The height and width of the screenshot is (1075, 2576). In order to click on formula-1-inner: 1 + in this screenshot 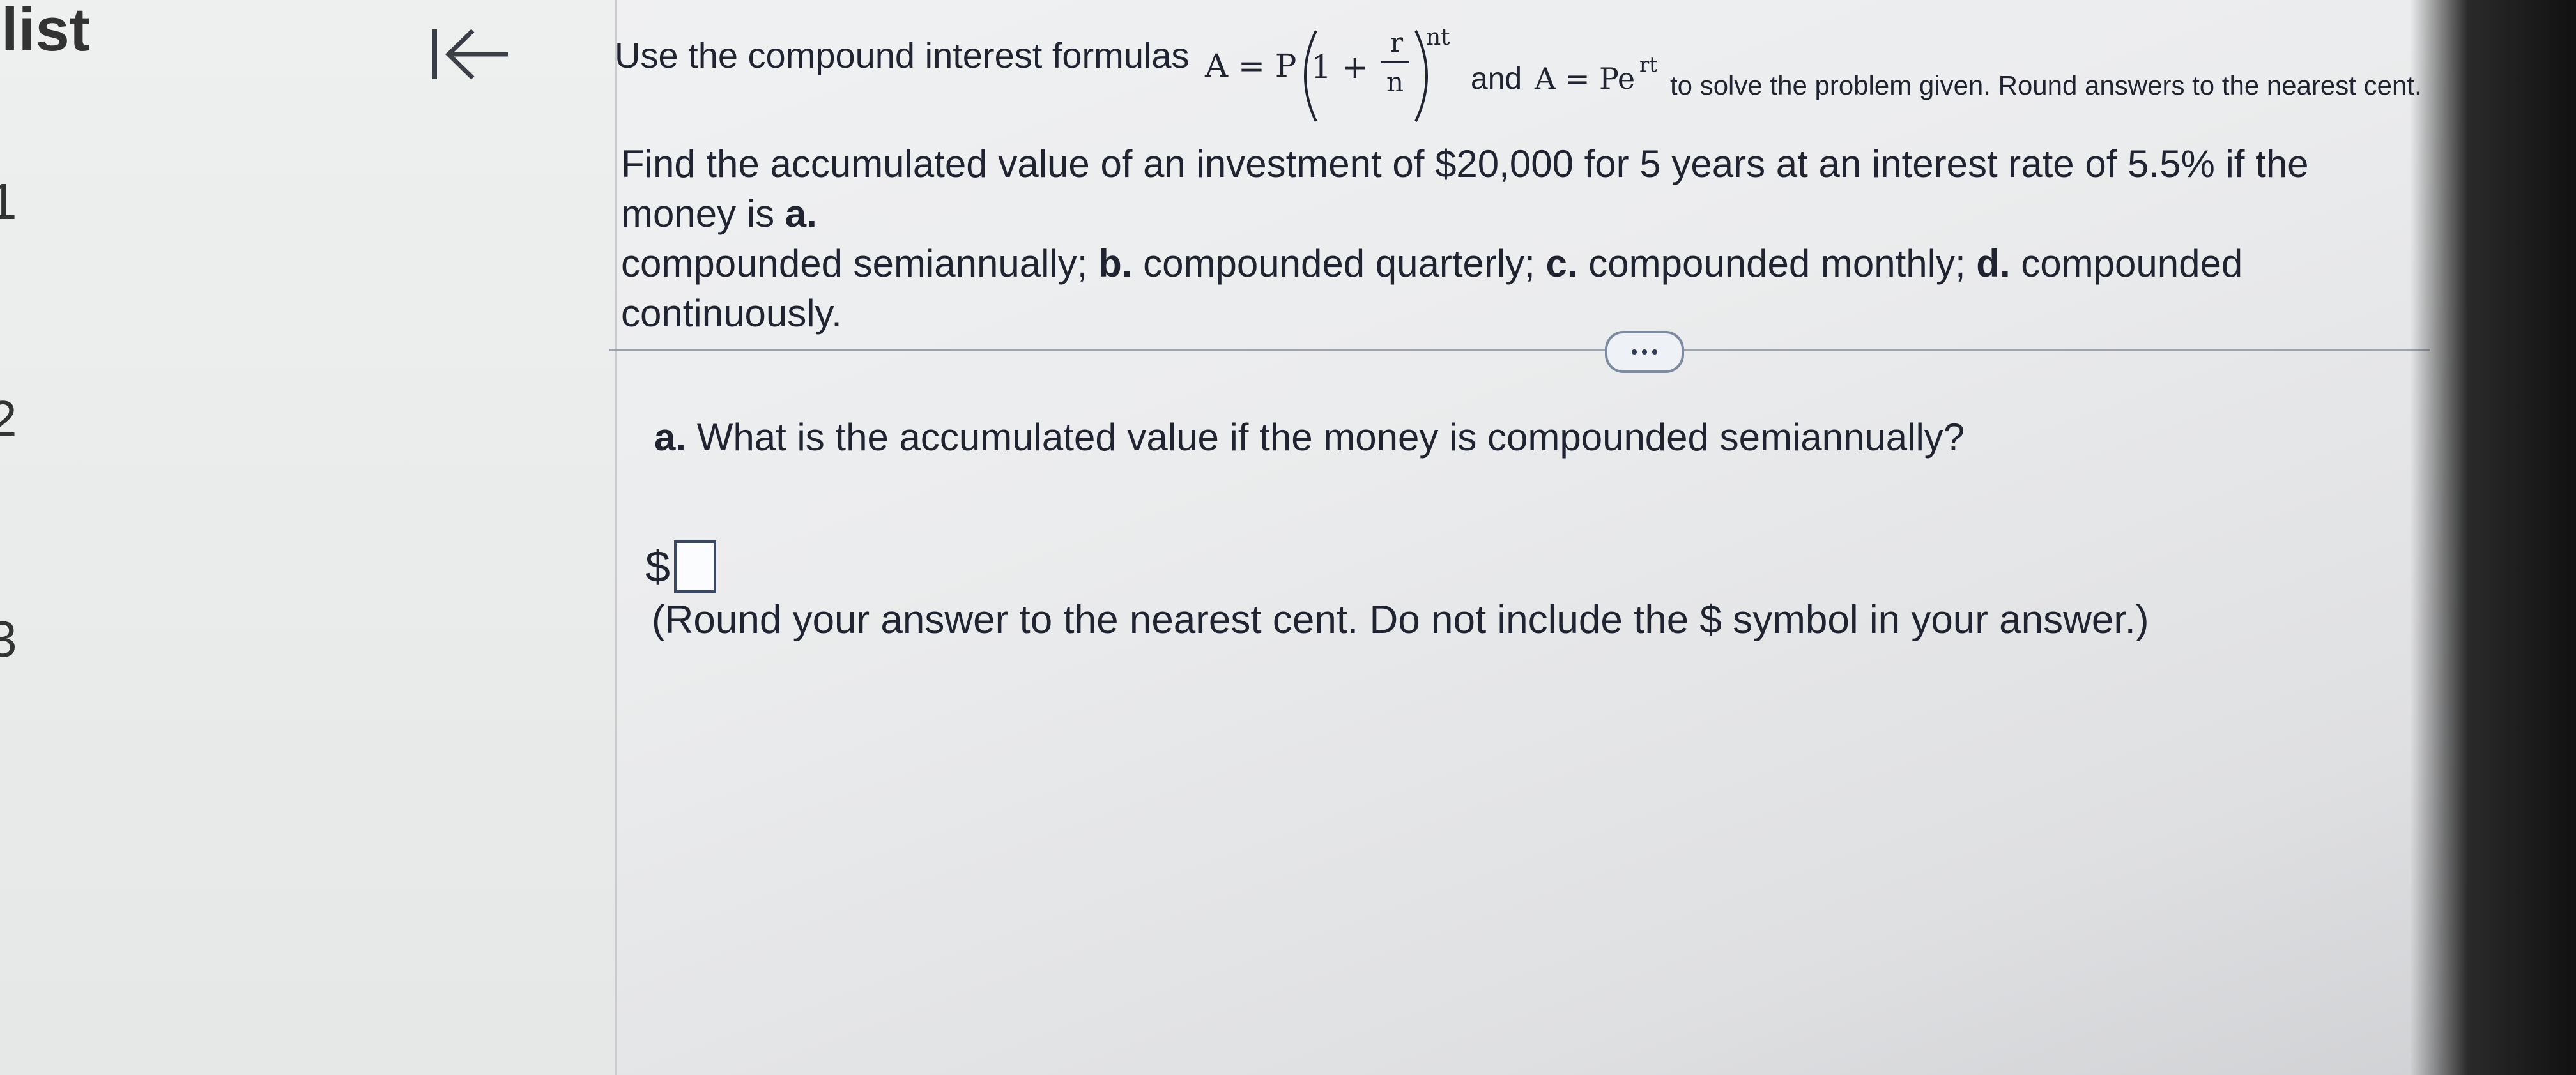, I will do `click(1339, 67)`.